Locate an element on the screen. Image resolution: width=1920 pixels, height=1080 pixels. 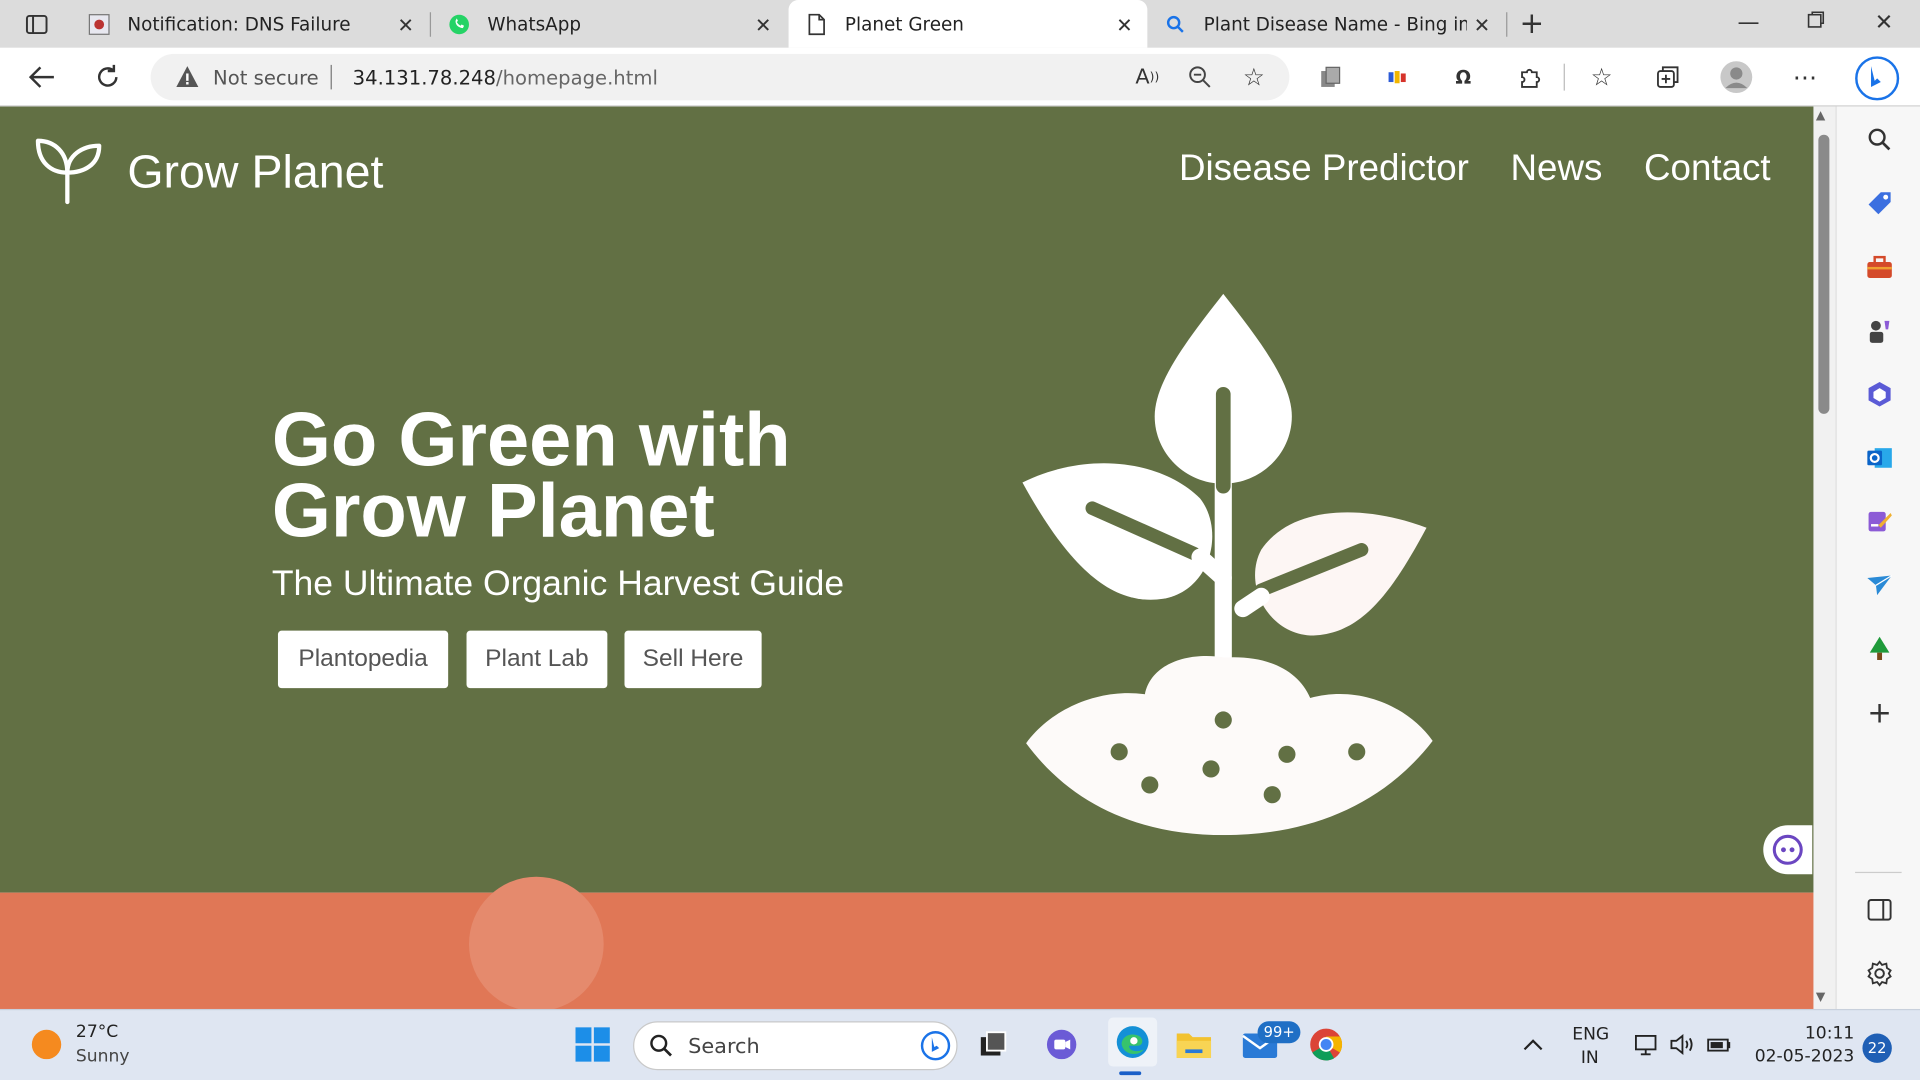
send-icon is located at coordinates (1880, 585).